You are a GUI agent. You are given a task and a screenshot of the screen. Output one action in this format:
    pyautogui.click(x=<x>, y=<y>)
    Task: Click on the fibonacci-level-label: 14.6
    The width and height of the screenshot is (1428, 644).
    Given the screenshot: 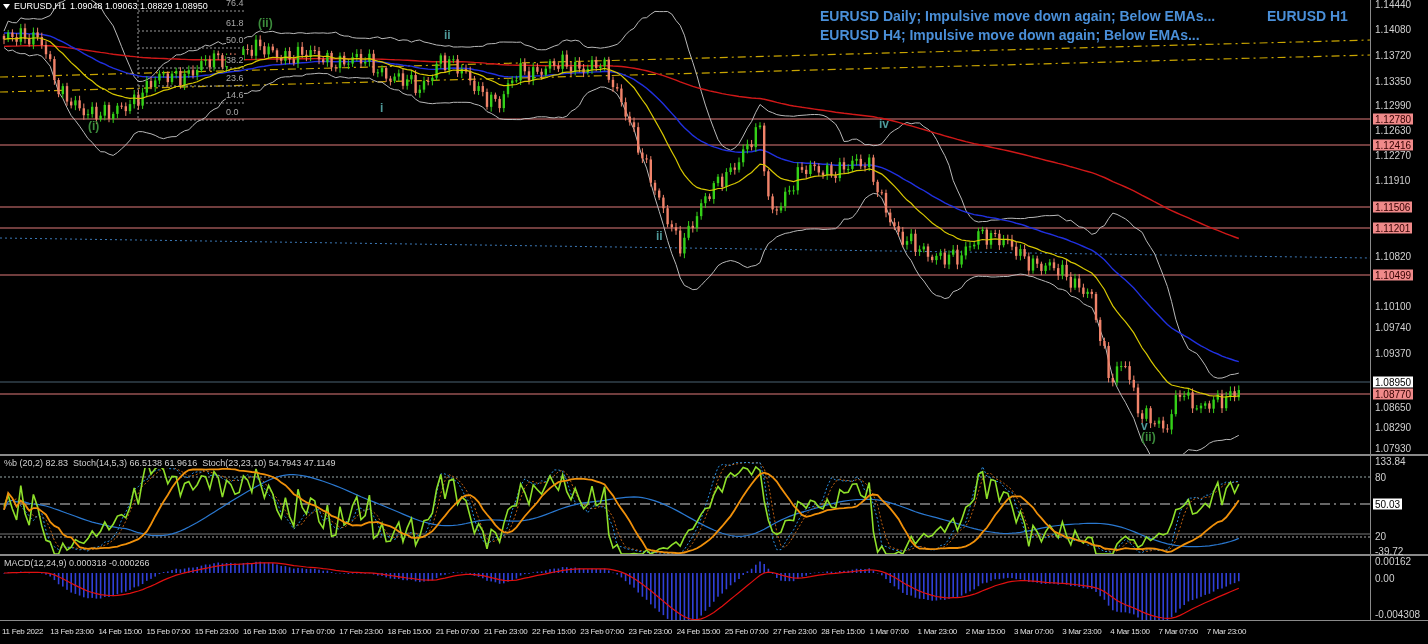 What is the action you would take?
    pyautogui.click(x=235, y=95)
    